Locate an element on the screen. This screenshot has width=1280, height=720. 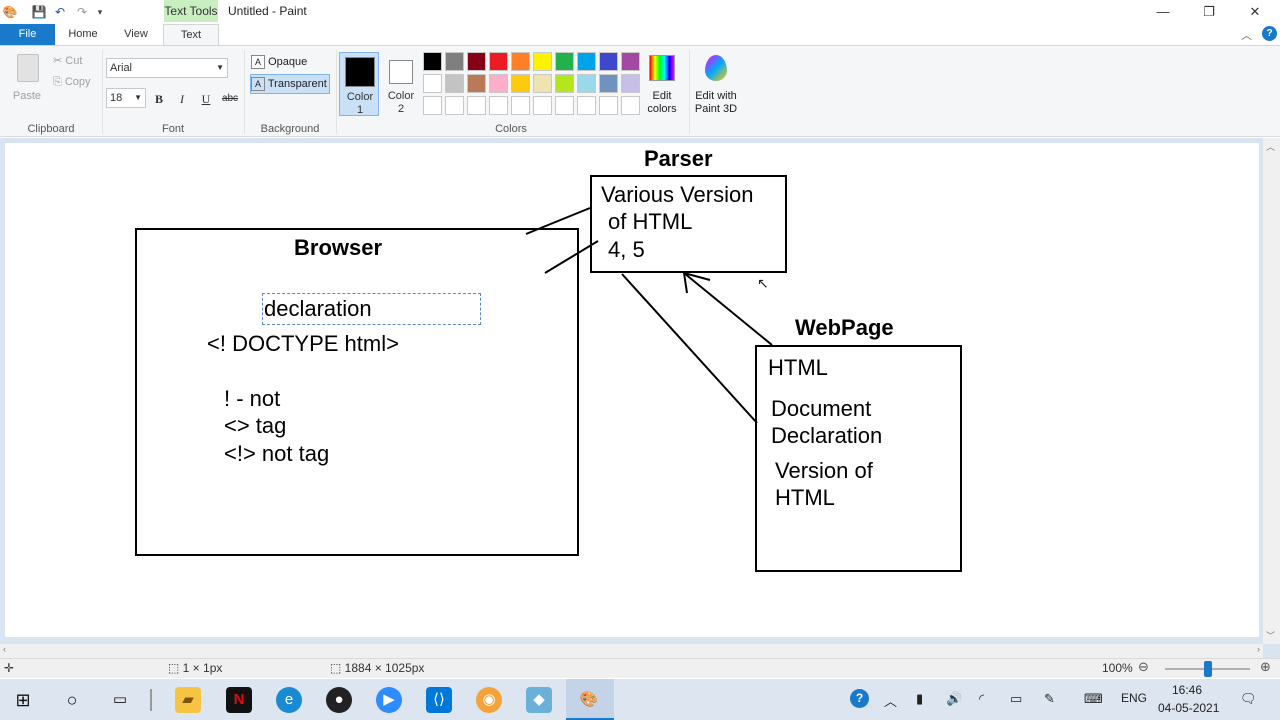
opaque-button: A Opaque is located at coordinates (290, 62).